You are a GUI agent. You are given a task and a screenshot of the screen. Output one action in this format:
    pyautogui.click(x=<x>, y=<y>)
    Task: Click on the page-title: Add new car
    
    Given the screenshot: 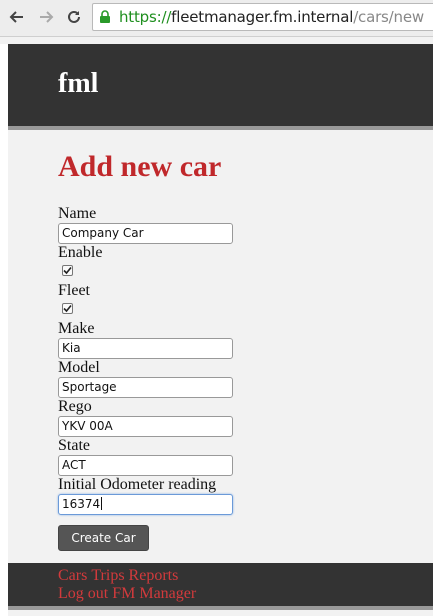 What is the action you would take?
    pyautogui.click(x=140, y=166)
    